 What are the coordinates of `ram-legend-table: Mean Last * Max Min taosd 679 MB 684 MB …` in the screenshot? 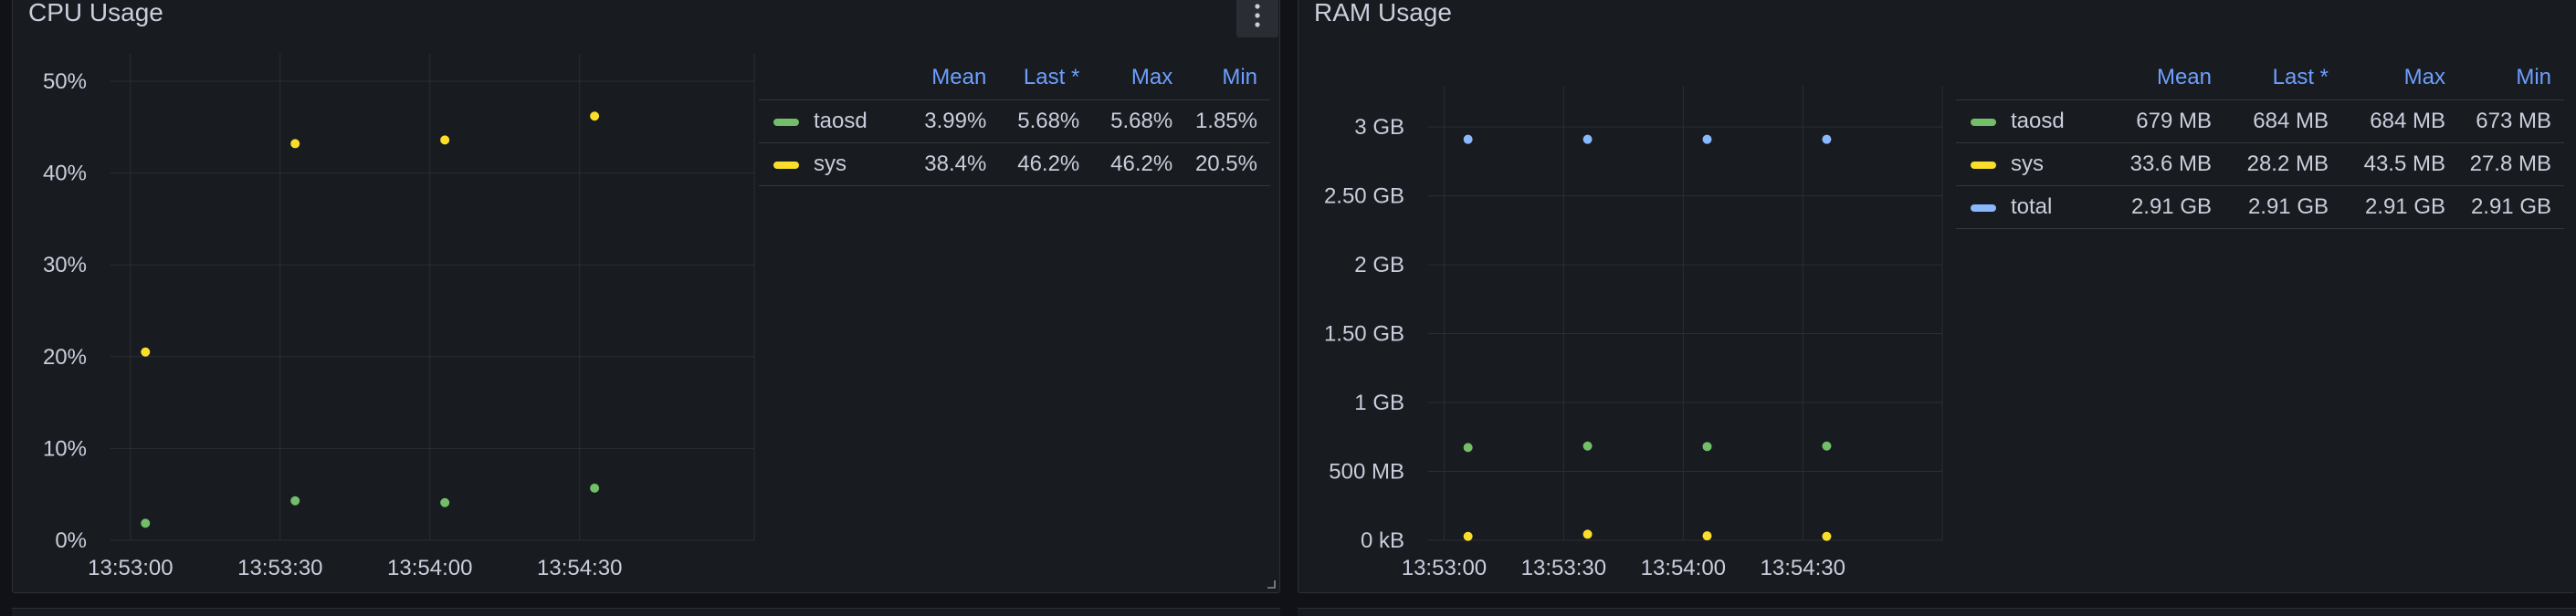 It's located at (2260, 142).